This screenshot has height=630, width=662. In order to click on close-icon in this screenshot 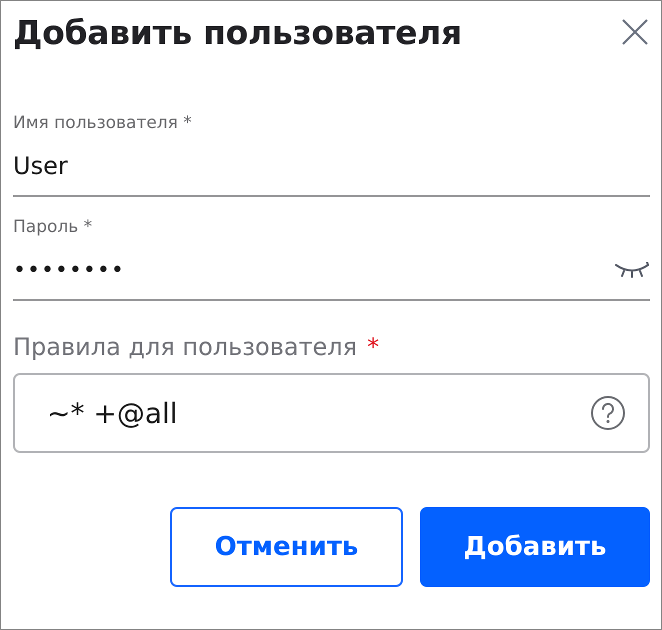, I will do `click(635, 32)`.